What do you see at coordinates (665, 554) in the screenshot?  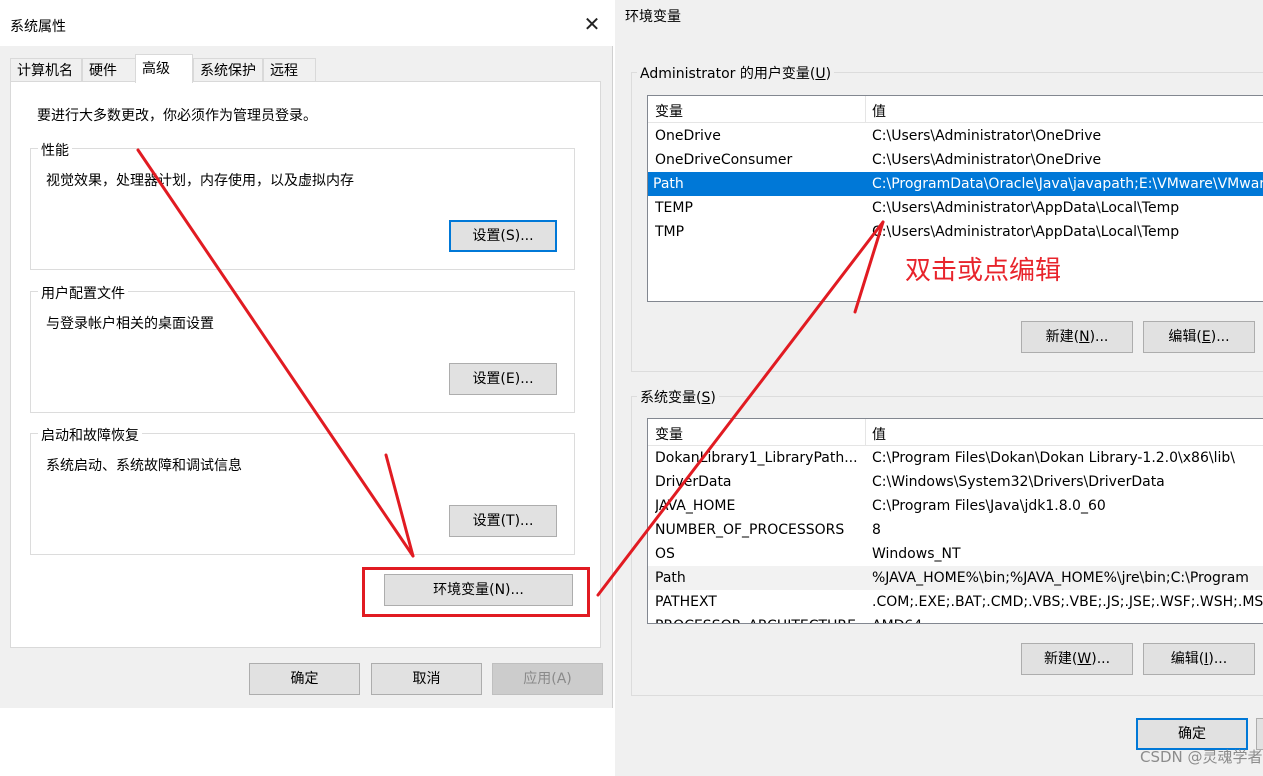 I see `variable-name: OS` at bounding box center [665, 554].